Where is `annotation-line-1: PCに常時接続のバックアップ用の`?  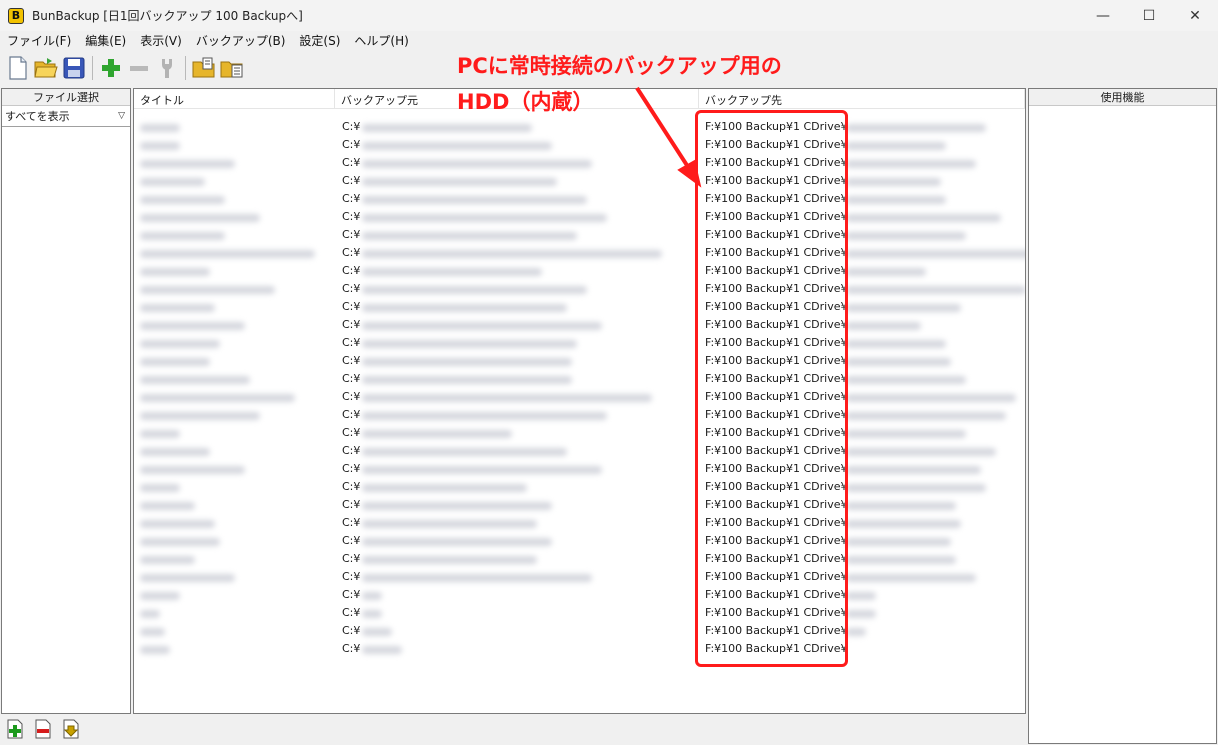
annotation-line-1: PCに常時接続のバックアップ用の is located at coordinates (619, 66).